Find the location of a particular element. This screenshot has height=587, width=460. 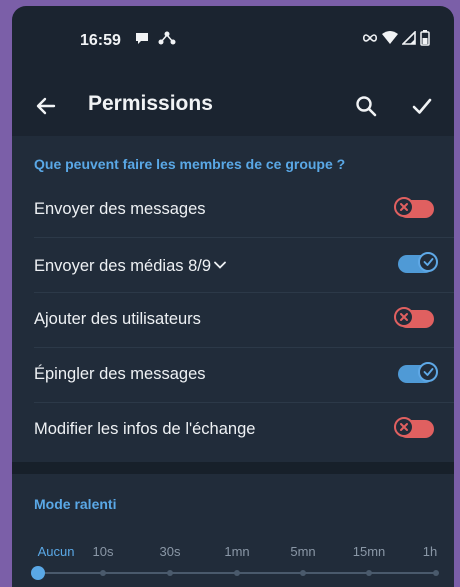

wifi-icon is located at coordinates (390, 38).